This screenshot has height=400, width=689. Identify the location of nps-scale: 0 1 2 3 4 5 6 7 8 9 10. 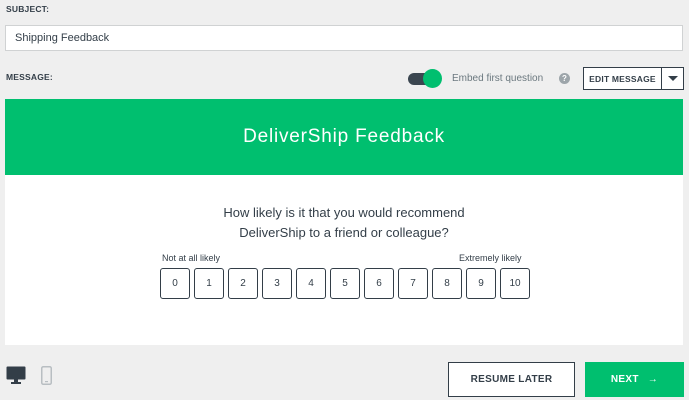
(345, 283).